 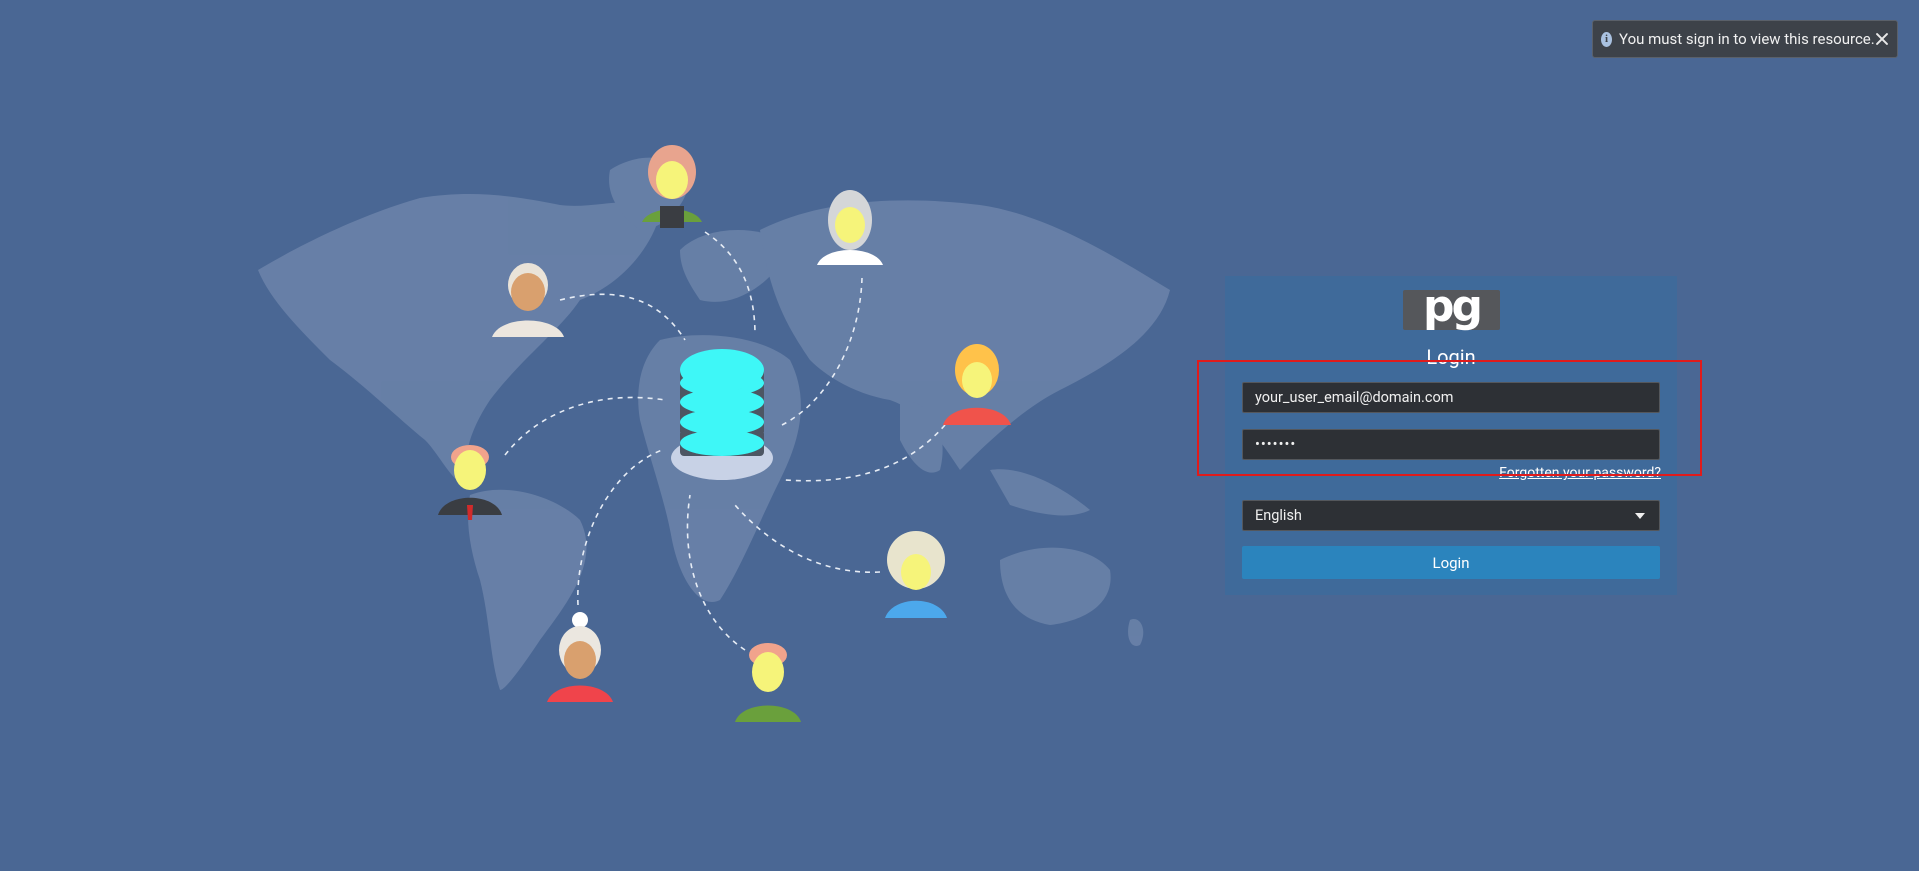 I want to click on pgadmin-logo: pg, so click(x=1451, y=306).